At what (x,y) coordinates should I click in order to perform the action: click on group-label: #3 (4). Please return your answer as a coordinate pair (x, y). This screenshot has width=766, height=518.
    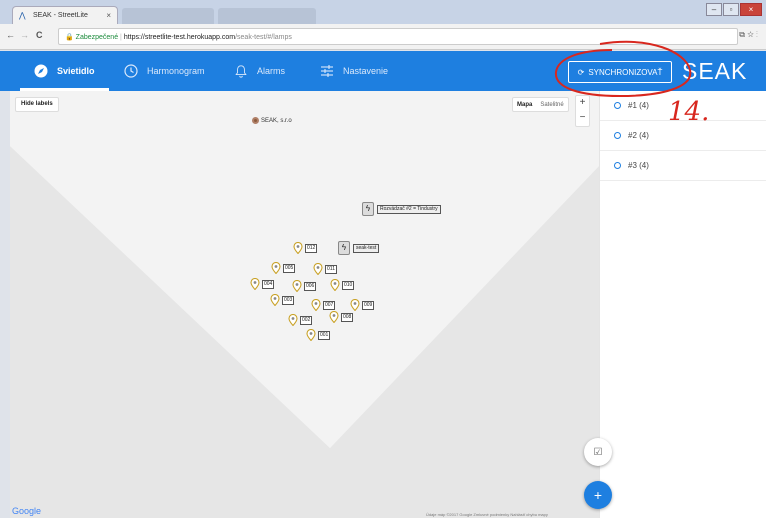
    Looking at the image, I should click on (638, 165).